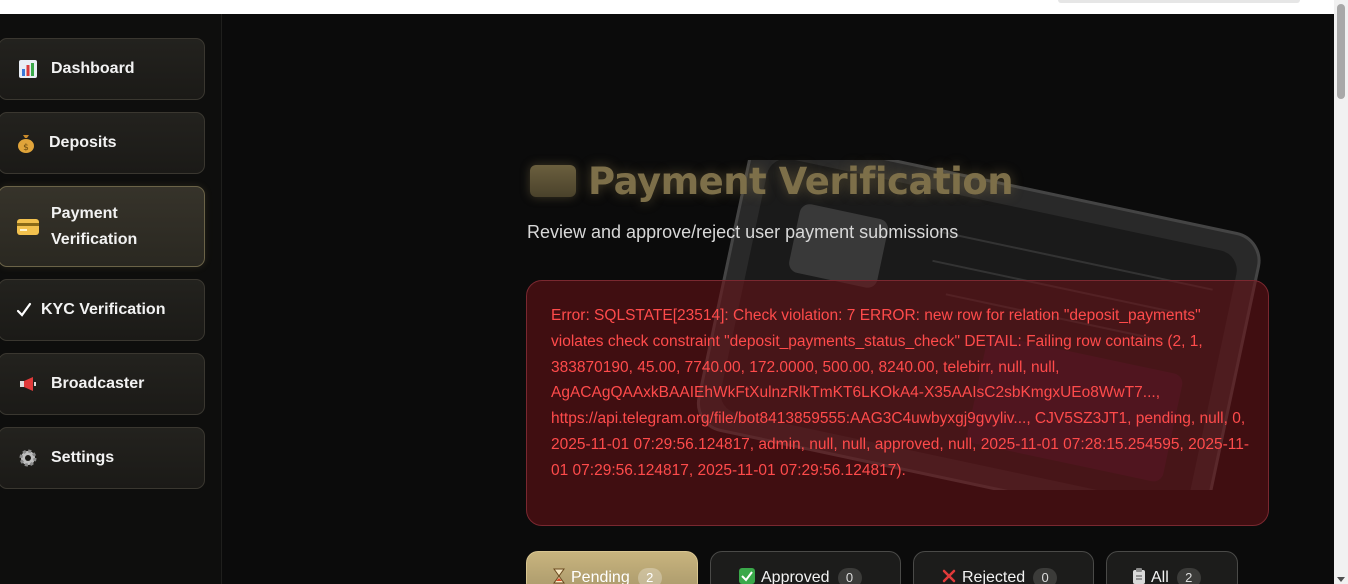  I want to click on sidebar-item-settings: Settings, so click(102, 458).